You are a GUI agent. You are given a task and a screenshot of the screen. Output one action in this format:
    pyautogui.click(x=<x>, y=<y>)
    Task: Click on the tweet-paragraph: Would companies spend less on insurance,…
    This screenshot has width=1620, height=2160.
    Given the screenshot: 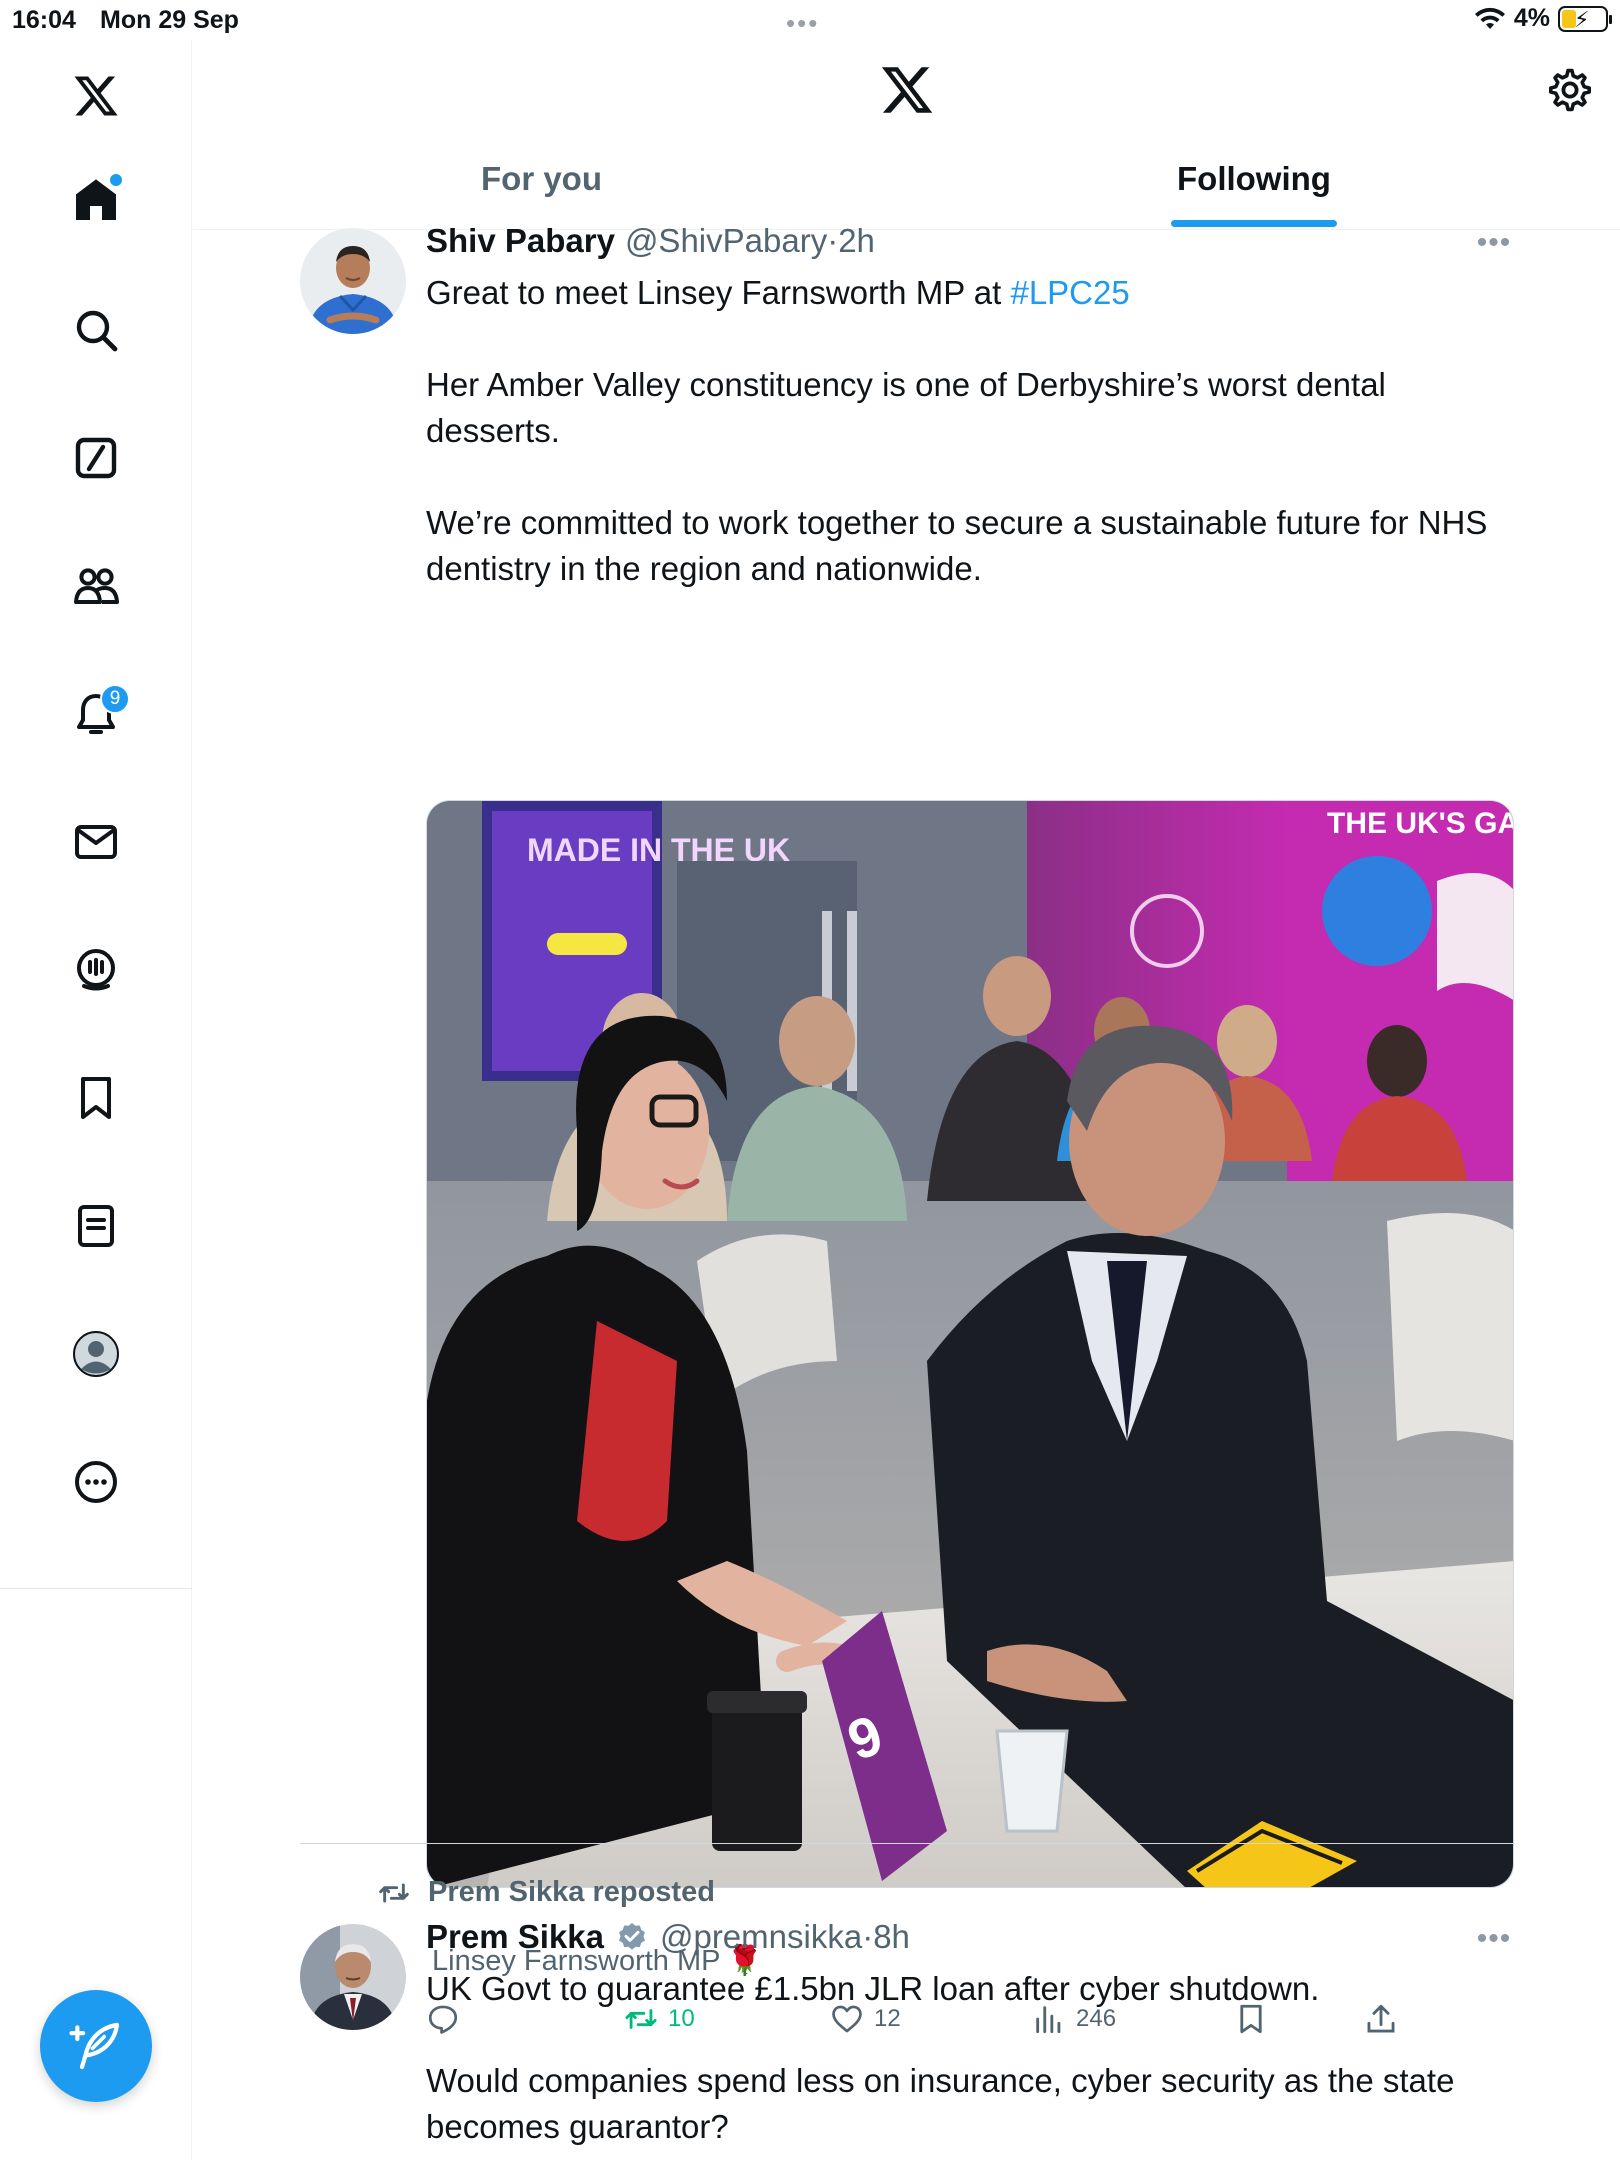 What is the action you would take?
    pyautogui.click(x=940, y=2103)
    